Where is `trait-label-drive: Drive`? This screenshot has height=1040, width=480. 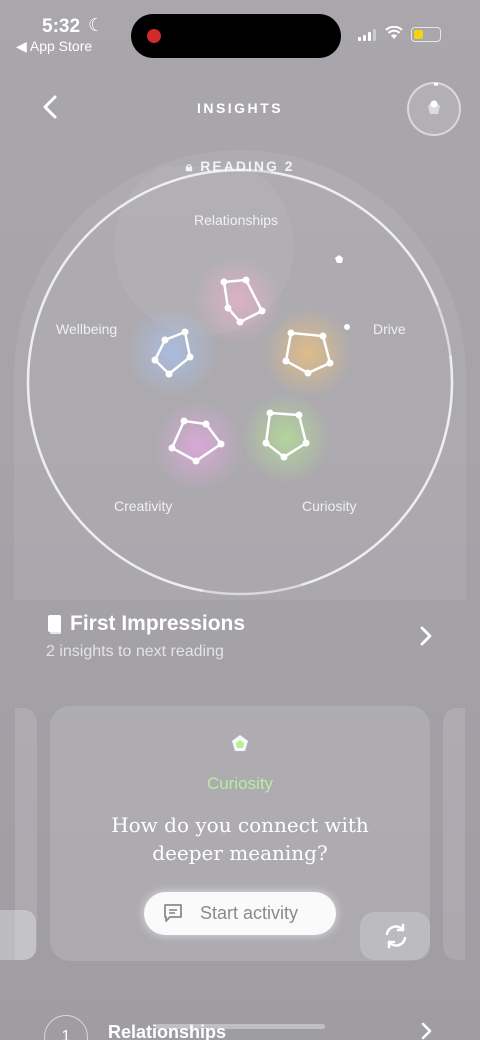
trait-label-drive: Drive is located at coordinates (389, 329).